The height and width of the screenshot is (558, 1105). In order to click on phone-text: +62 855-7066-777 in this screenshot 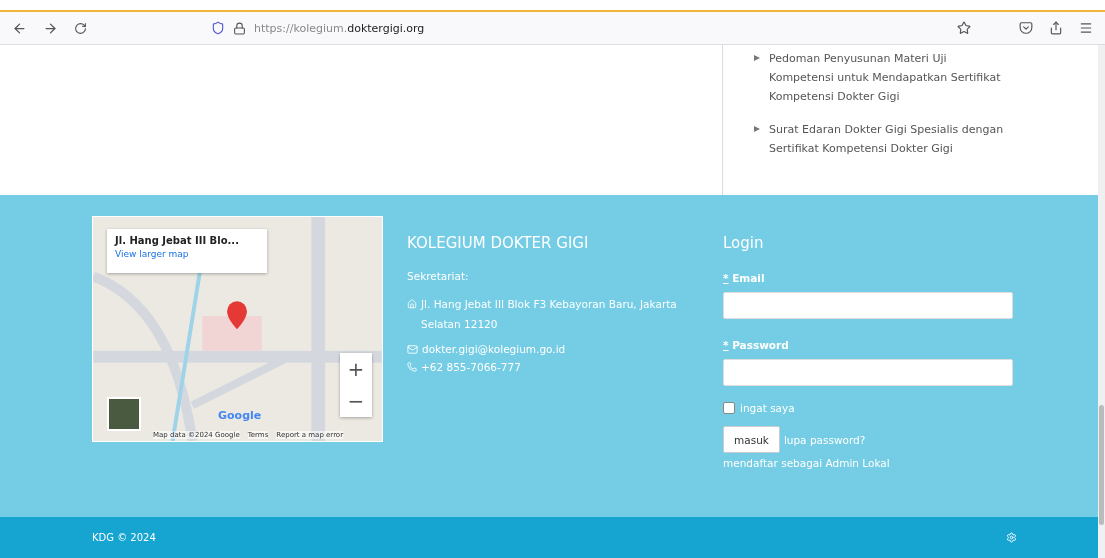, I will do `click(471, 367)`.